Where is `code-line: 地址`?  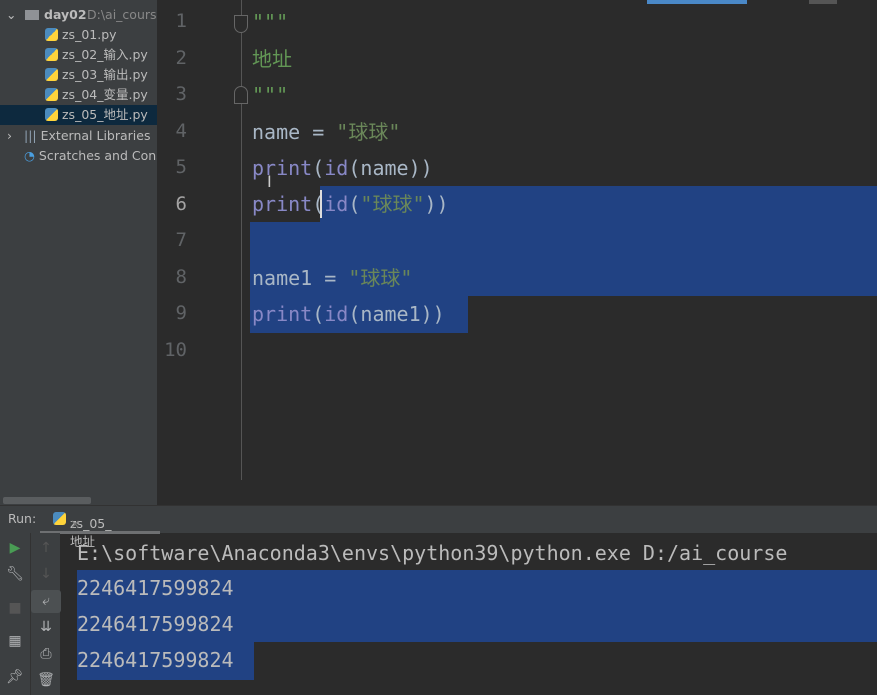
code-line: 地址 is located at coordinates (272, 59).